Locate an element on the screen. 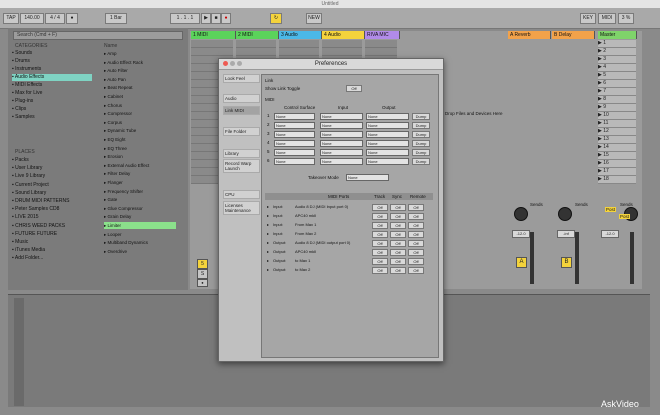 The width and height of the screenshot is (660, 415). play-icon: ▶ is located at coordinates (206, 18).